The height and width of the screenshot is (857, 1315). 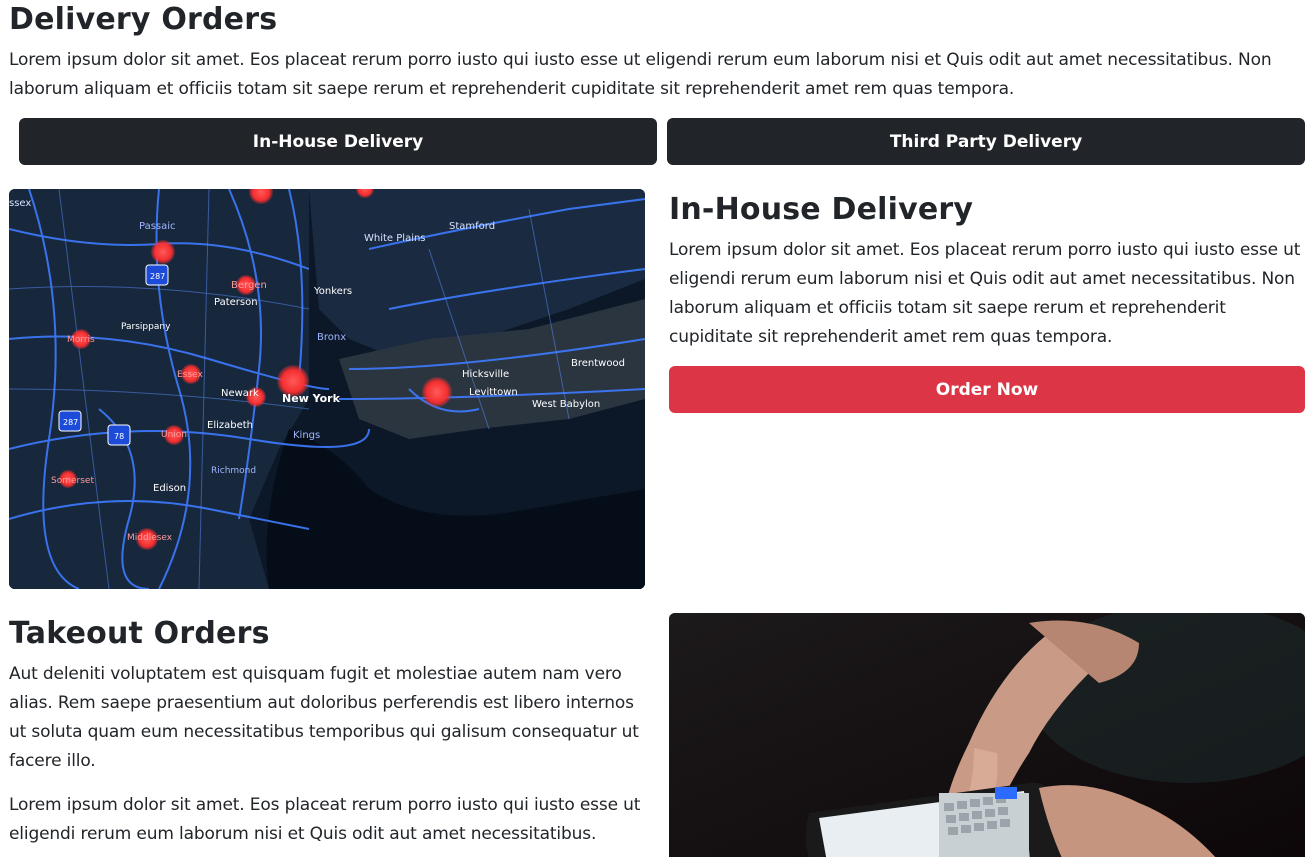 What do you see at coordinates (146, 327) in the screenshot?
I see `map-label: Parsippany` at bounding box center [146, 327].